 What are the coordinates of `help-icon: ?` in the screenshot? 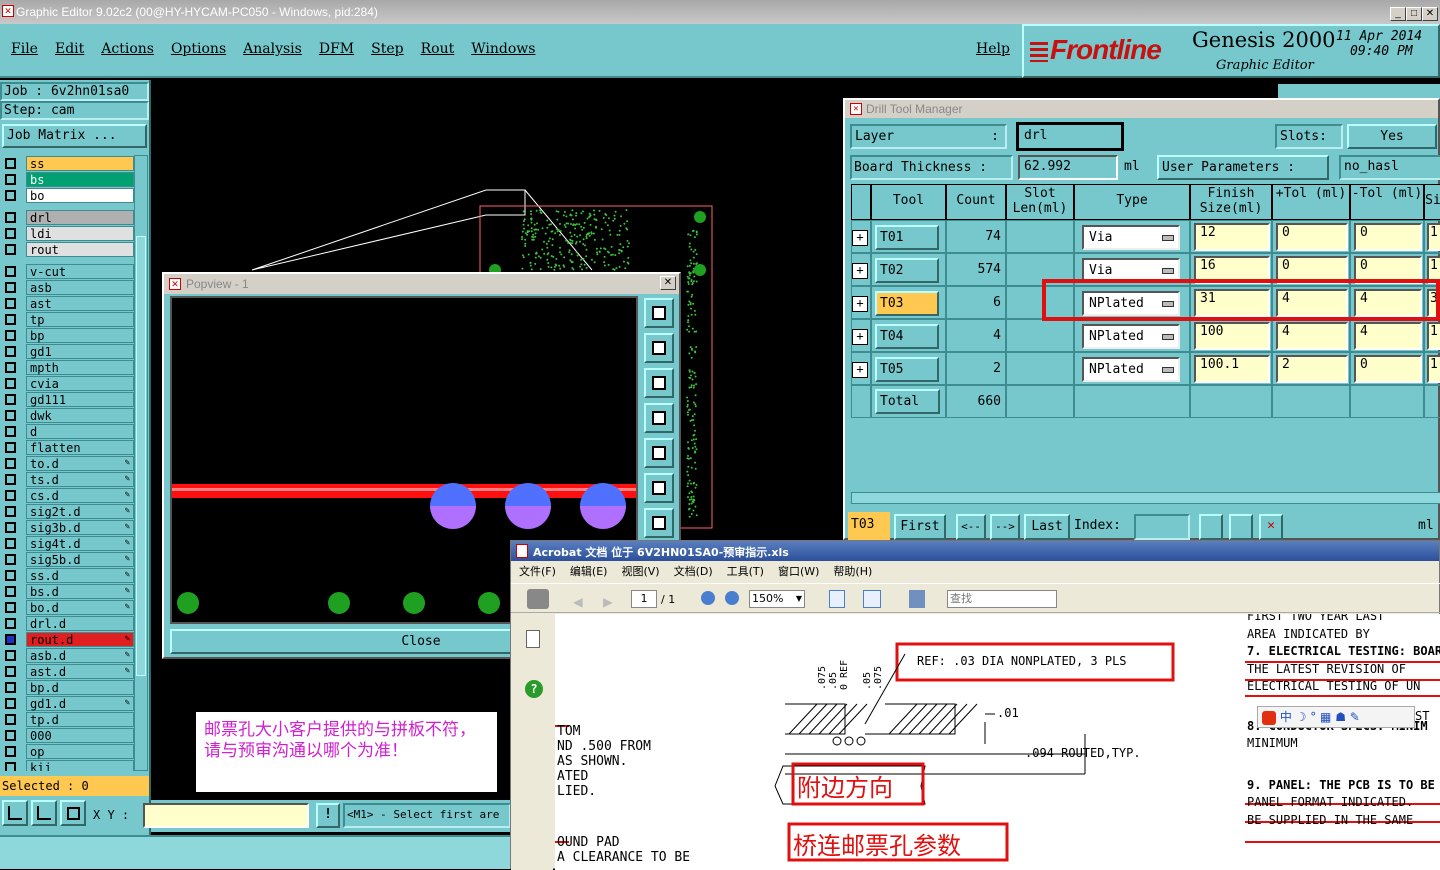 It's located at (534, 689).